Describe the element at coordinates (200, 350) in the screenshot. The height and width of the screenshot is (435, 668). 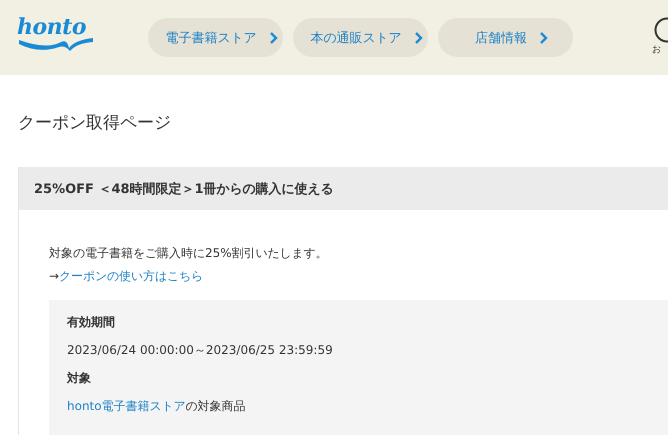
I see `detail-value: 2023/06/24 00:00:00～2023/06/25 23:59:59` at that location.